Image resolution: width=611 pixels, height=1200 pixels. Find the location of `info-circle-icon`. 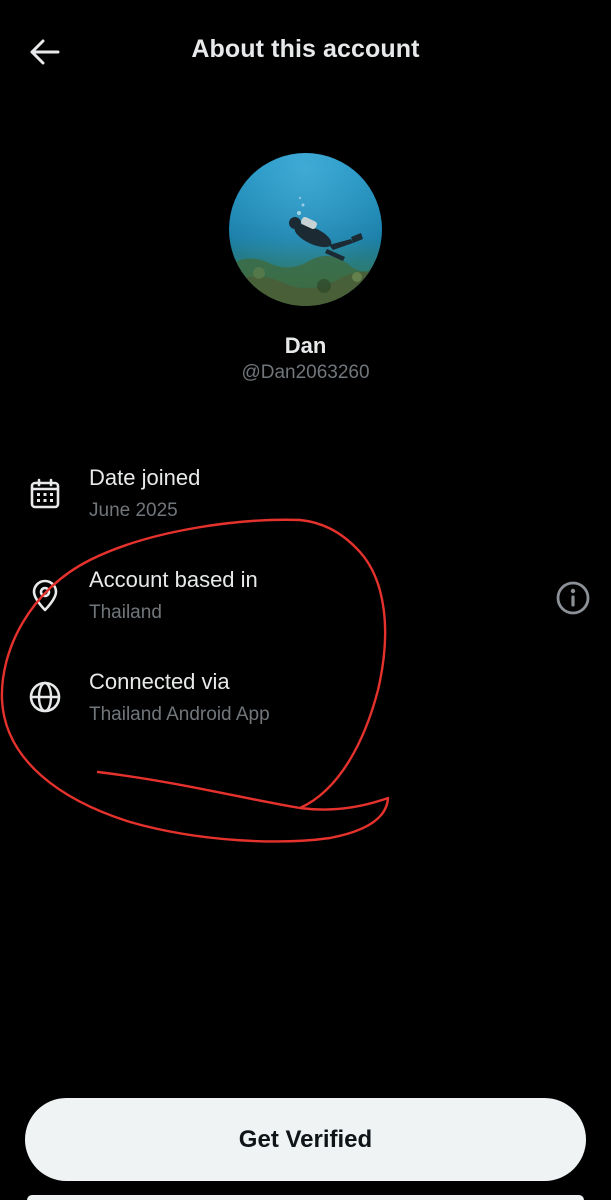

info-circle-icon is located at coordinates (573, 598).